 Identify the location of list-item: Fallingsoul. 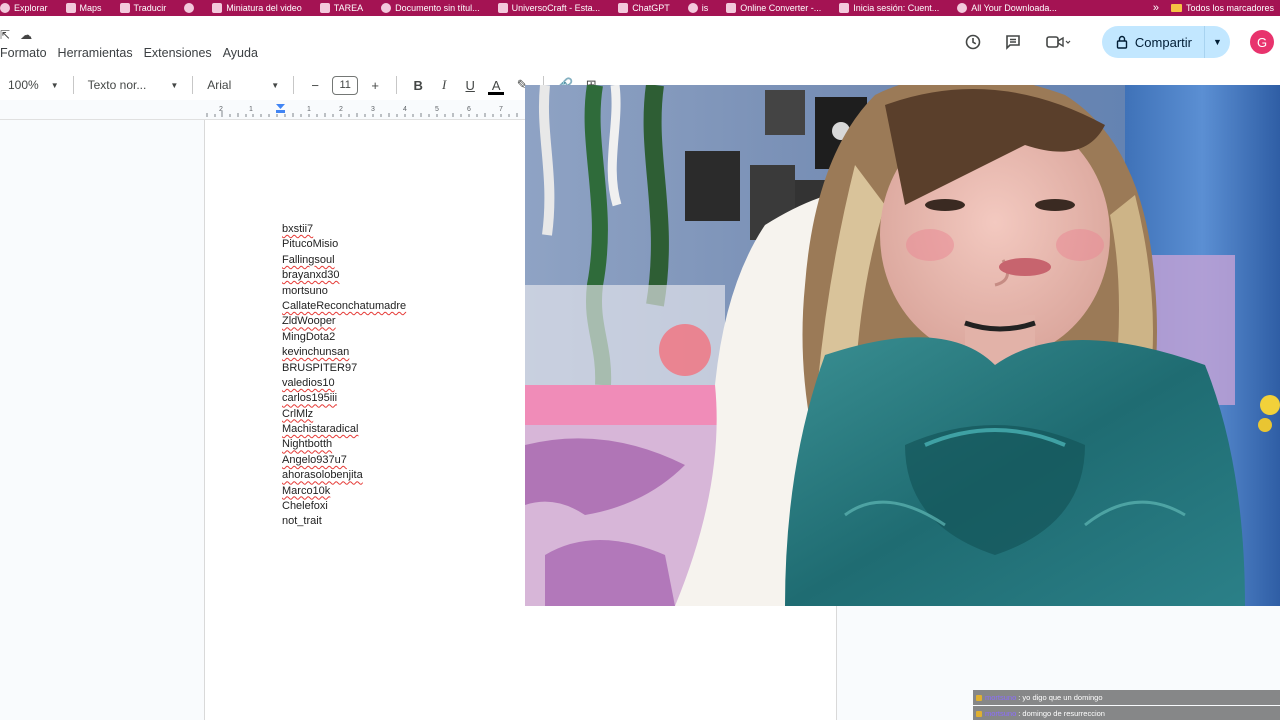
(344, 260).